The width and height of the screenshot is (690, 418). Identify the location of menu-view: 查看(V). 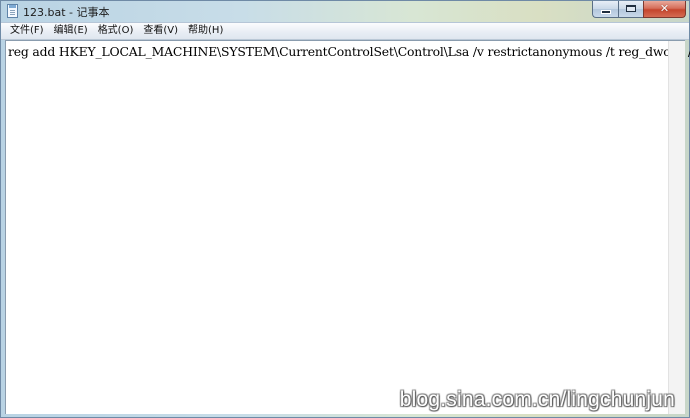
(160, 31).